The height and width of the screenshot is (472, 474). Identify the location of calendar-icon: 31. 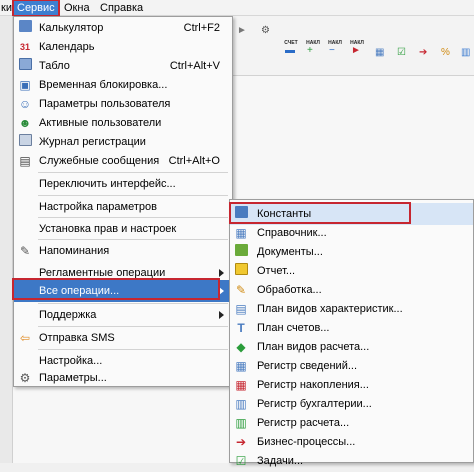
(24, 47).